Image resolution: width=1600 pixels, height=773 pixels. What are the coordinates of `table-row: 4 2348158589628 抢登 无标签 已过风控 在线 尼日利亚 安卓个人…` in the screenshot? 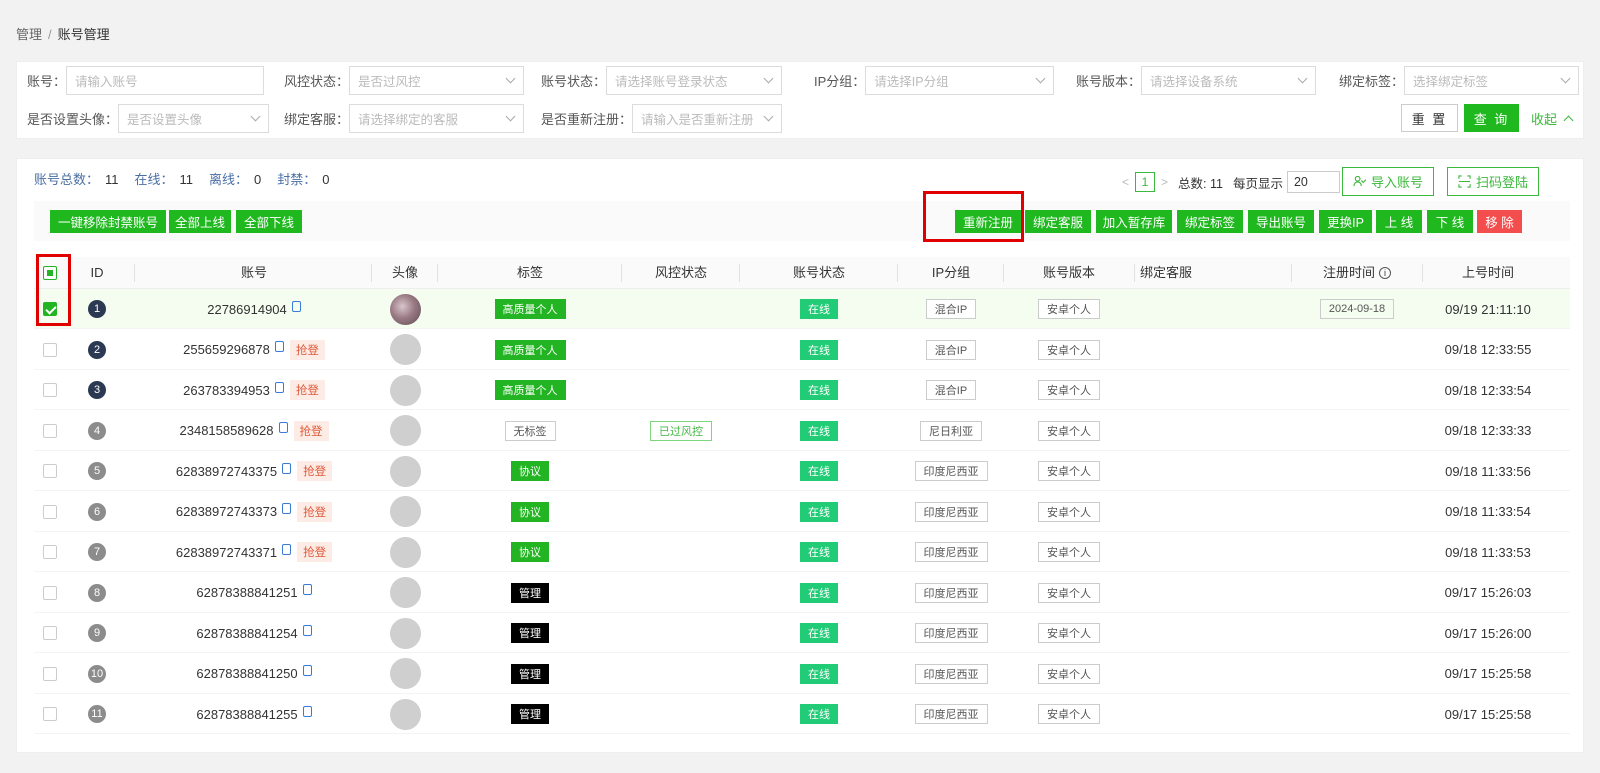 It's located at (802, 431).